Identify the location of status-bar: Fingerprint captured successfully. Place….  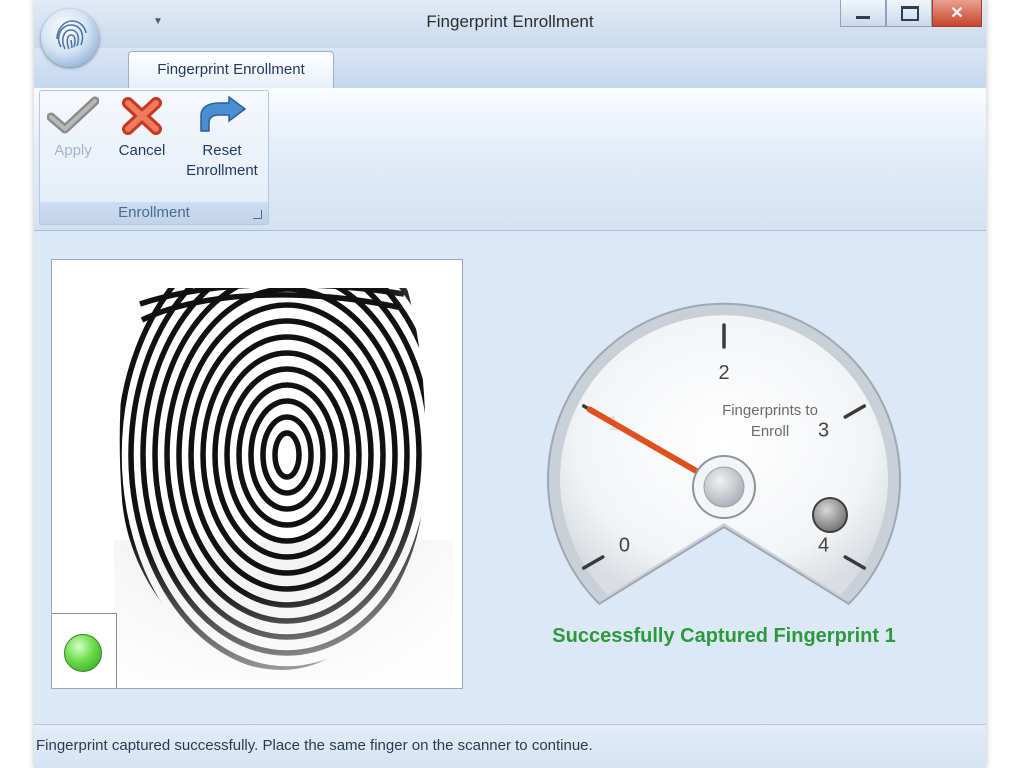
(510, 746).